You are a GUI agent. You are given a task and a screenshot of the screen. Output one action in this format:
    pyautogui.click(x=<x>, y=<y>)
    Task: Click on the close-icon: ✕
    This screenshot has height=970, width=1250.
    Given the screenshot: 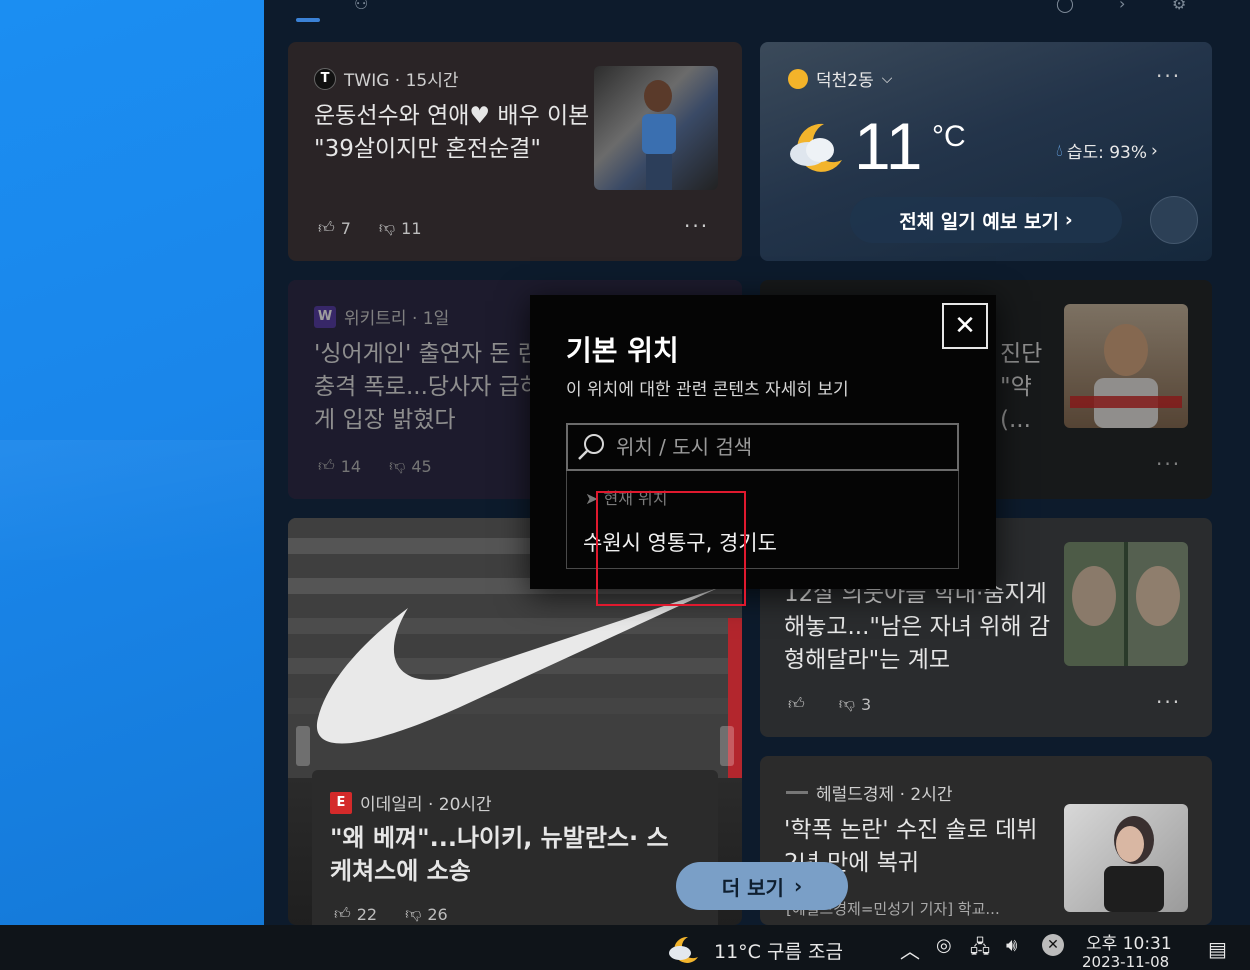 What is the action you would take?
    pyautogui.click(x=965, y=326)
    